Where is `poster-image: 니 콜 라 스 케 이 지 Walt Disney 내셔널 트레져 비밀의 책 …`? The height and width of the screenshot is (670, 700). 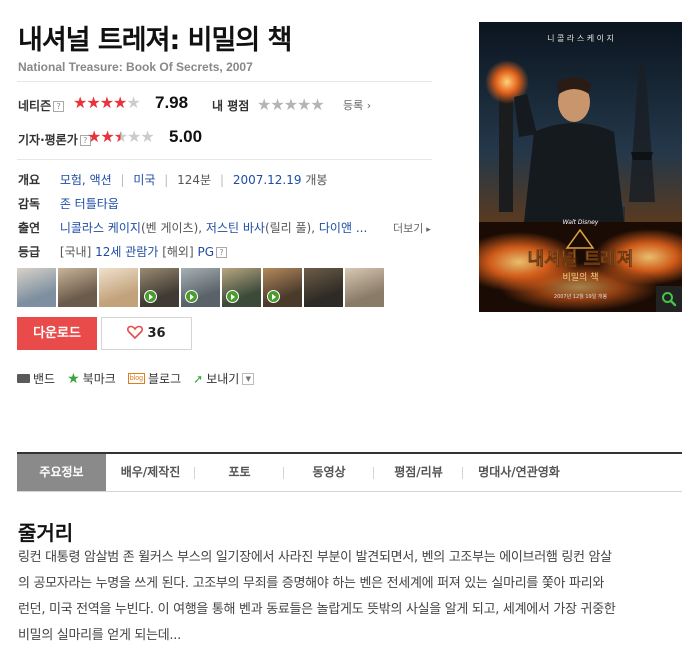 poster-image: 니 콜 라 스 케 이 지 Walt Disney 내셔널 트레져 비밀의 책 … is located at coordinates (580, 167).